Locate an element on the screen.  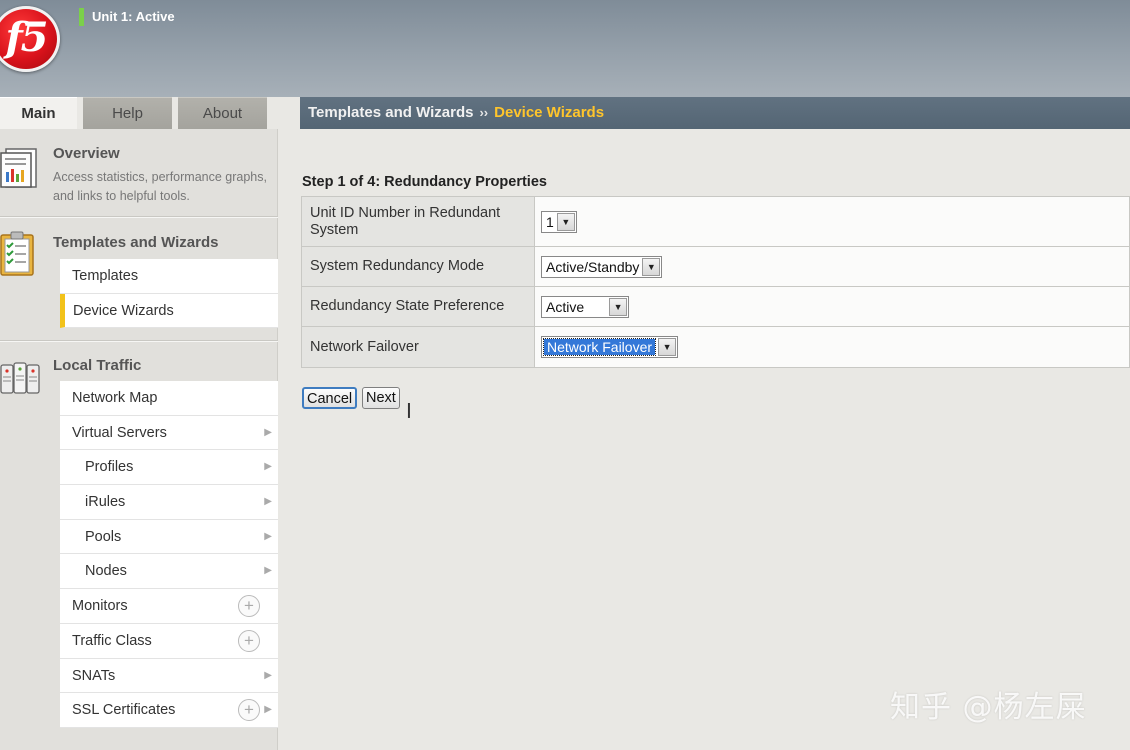
sidebar-item-label: Device Wizards is located at coordinates (123, 310).